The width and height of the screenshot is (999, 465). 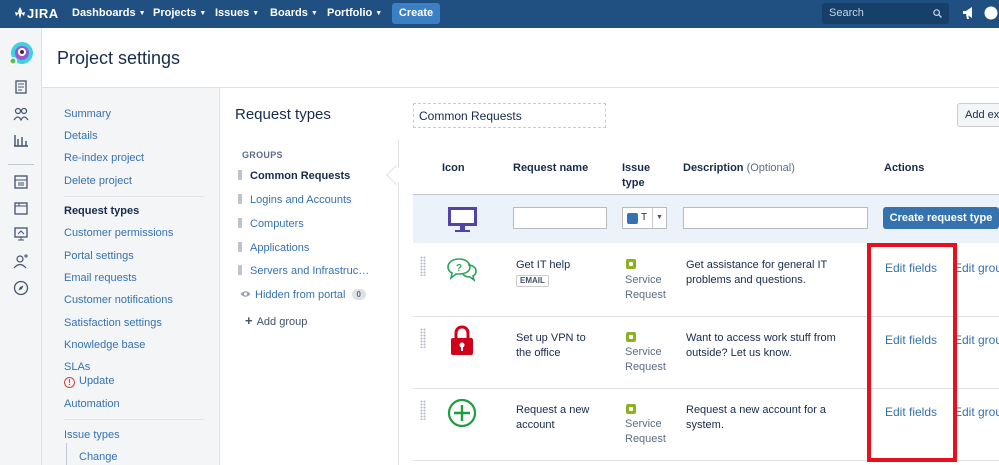 I want to click on hidden-count-badge: 0, so click(x=358, y=294).